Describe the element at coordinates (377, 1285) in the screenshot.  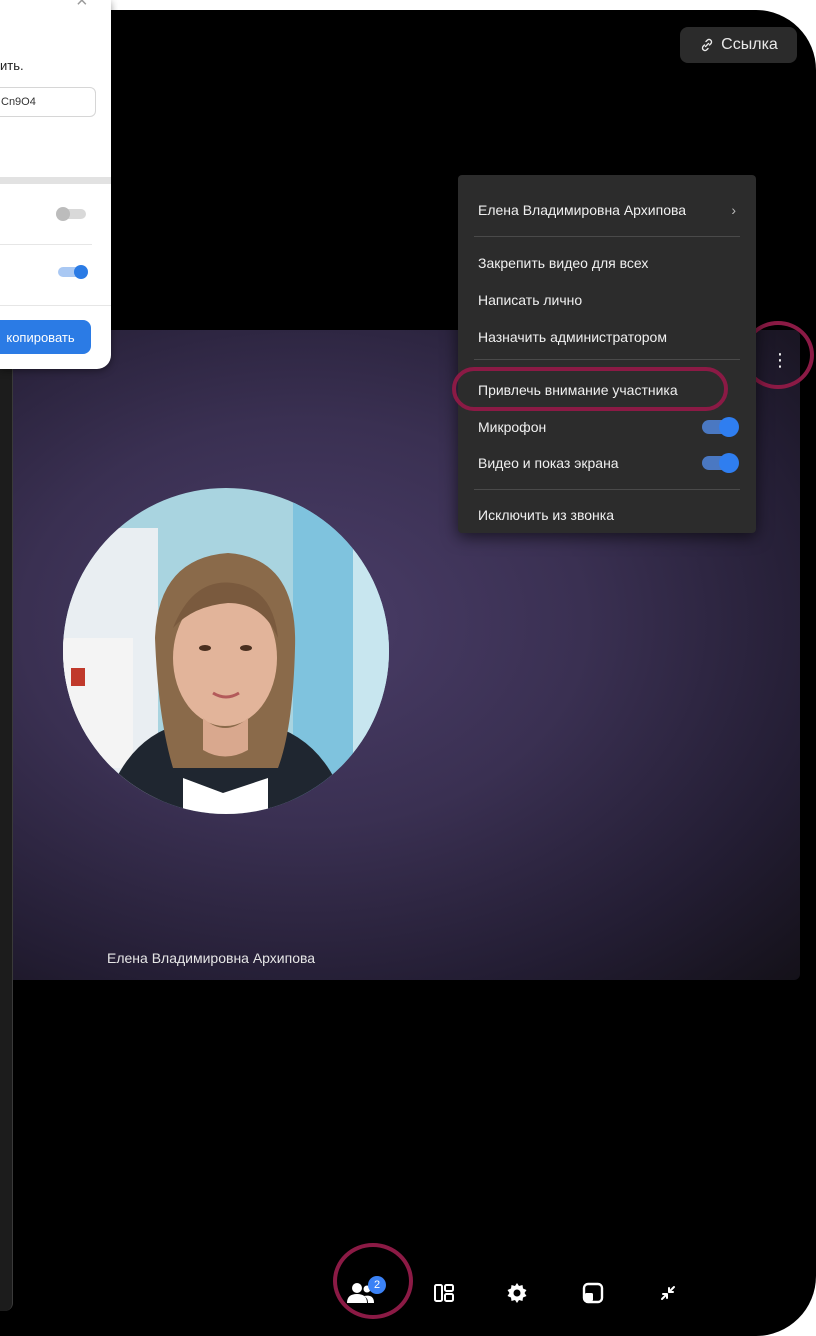
I see `participants-count-badge: 2` at that location.